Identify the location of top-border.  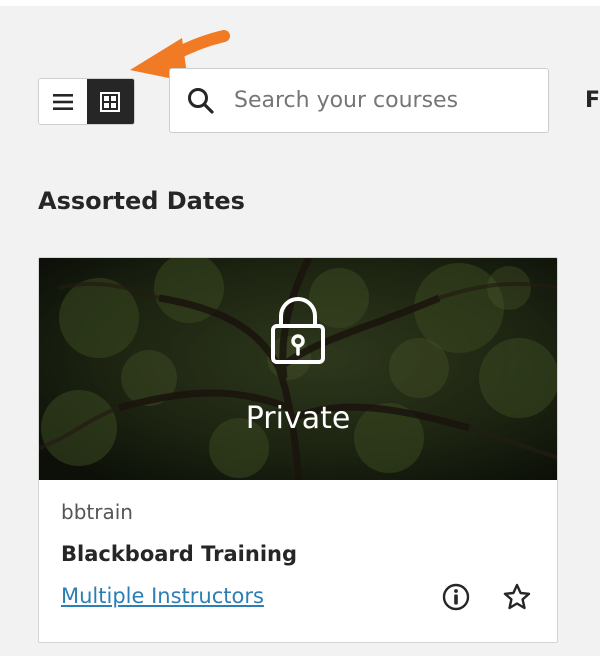
(300, 3).